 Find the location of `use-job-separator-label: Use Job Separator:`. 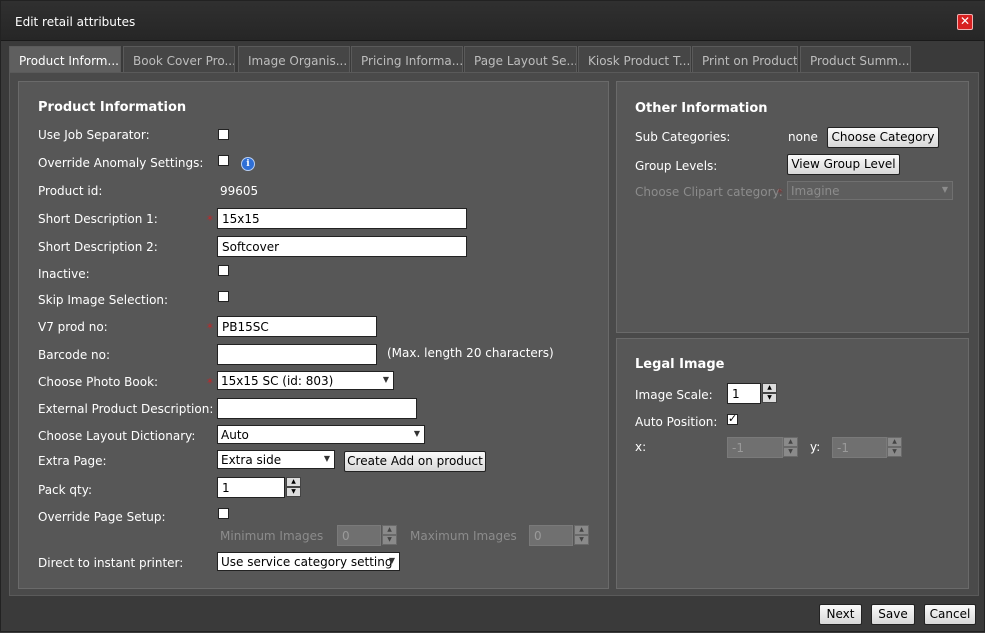

use-job-separator-label: Use Job Separator: is located at coordinates (94, 135).